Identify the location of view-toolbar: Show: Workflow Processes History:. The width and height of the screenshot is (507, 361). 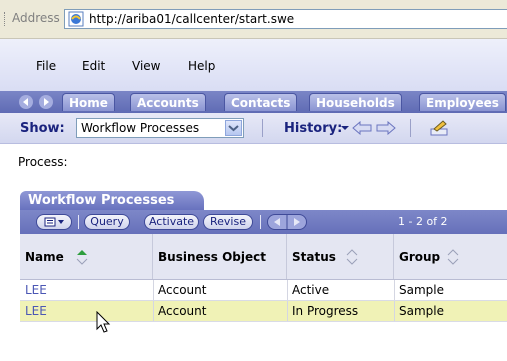
(253, 128).